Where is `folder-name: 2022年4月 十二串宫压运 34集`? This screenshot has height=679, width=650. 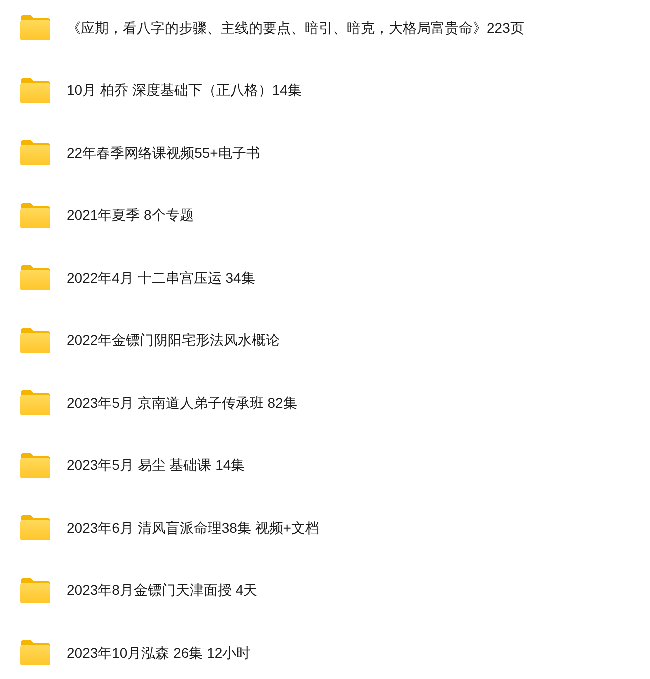 folder-name: 2022年4月 十二串宫压运 34集 is located at coordinates (161, 278).